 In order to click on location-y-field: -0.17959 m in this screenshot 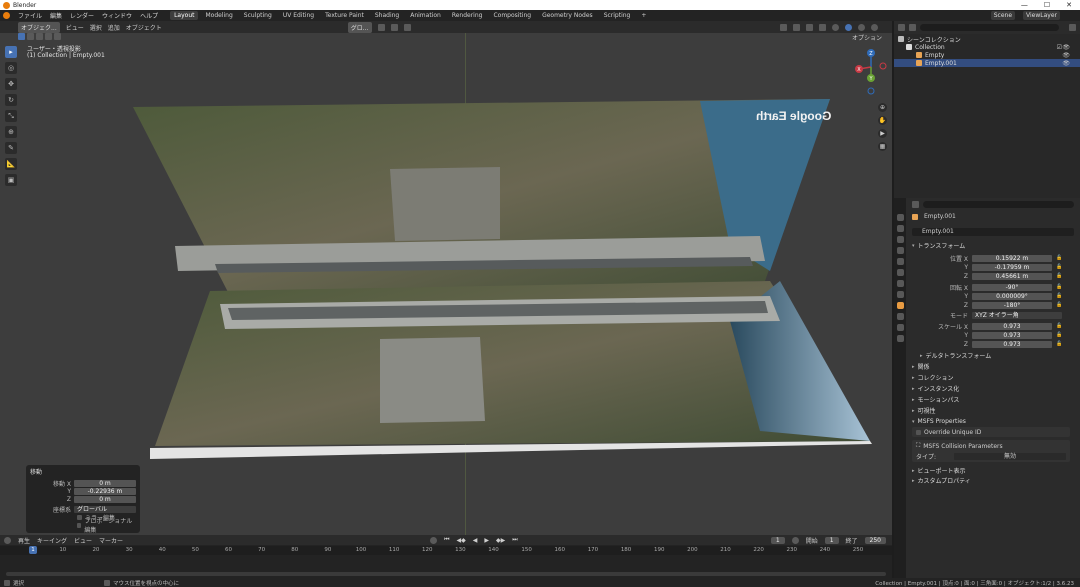, I will do `click(1012, 267)`.